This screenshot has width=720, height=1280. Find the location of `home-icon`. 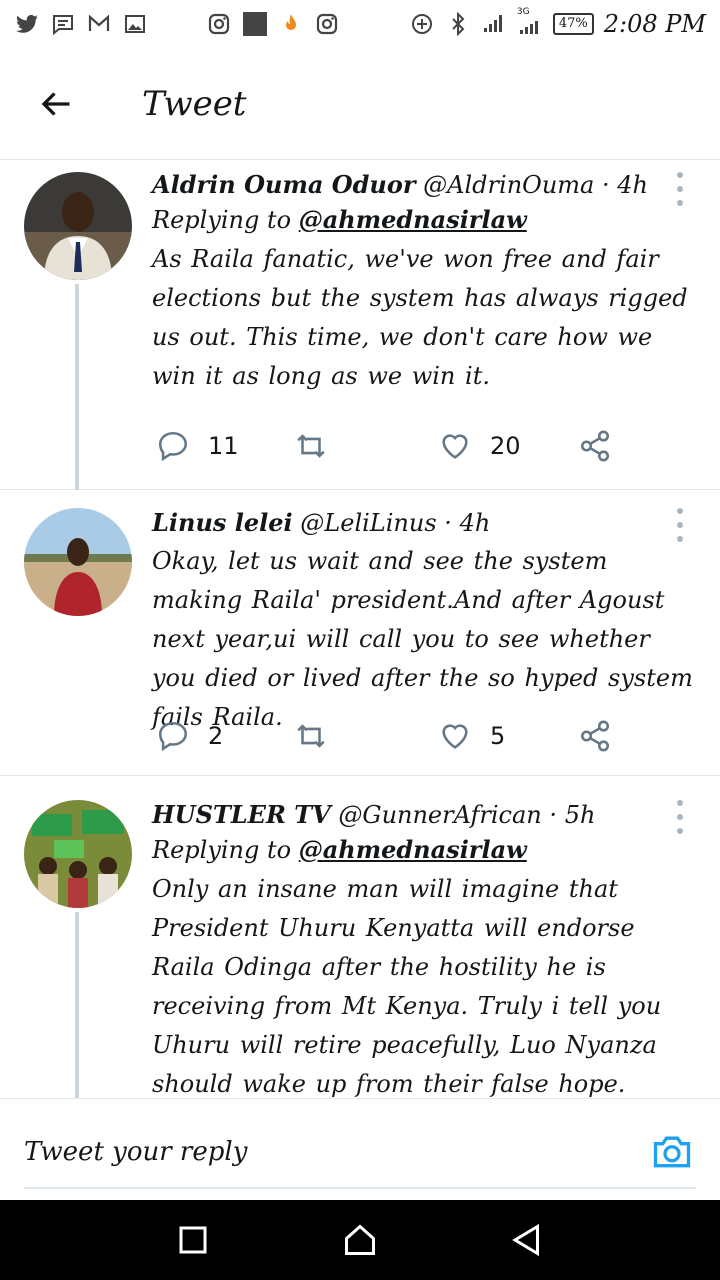

home-icon is located at coordinates (359, 1239).